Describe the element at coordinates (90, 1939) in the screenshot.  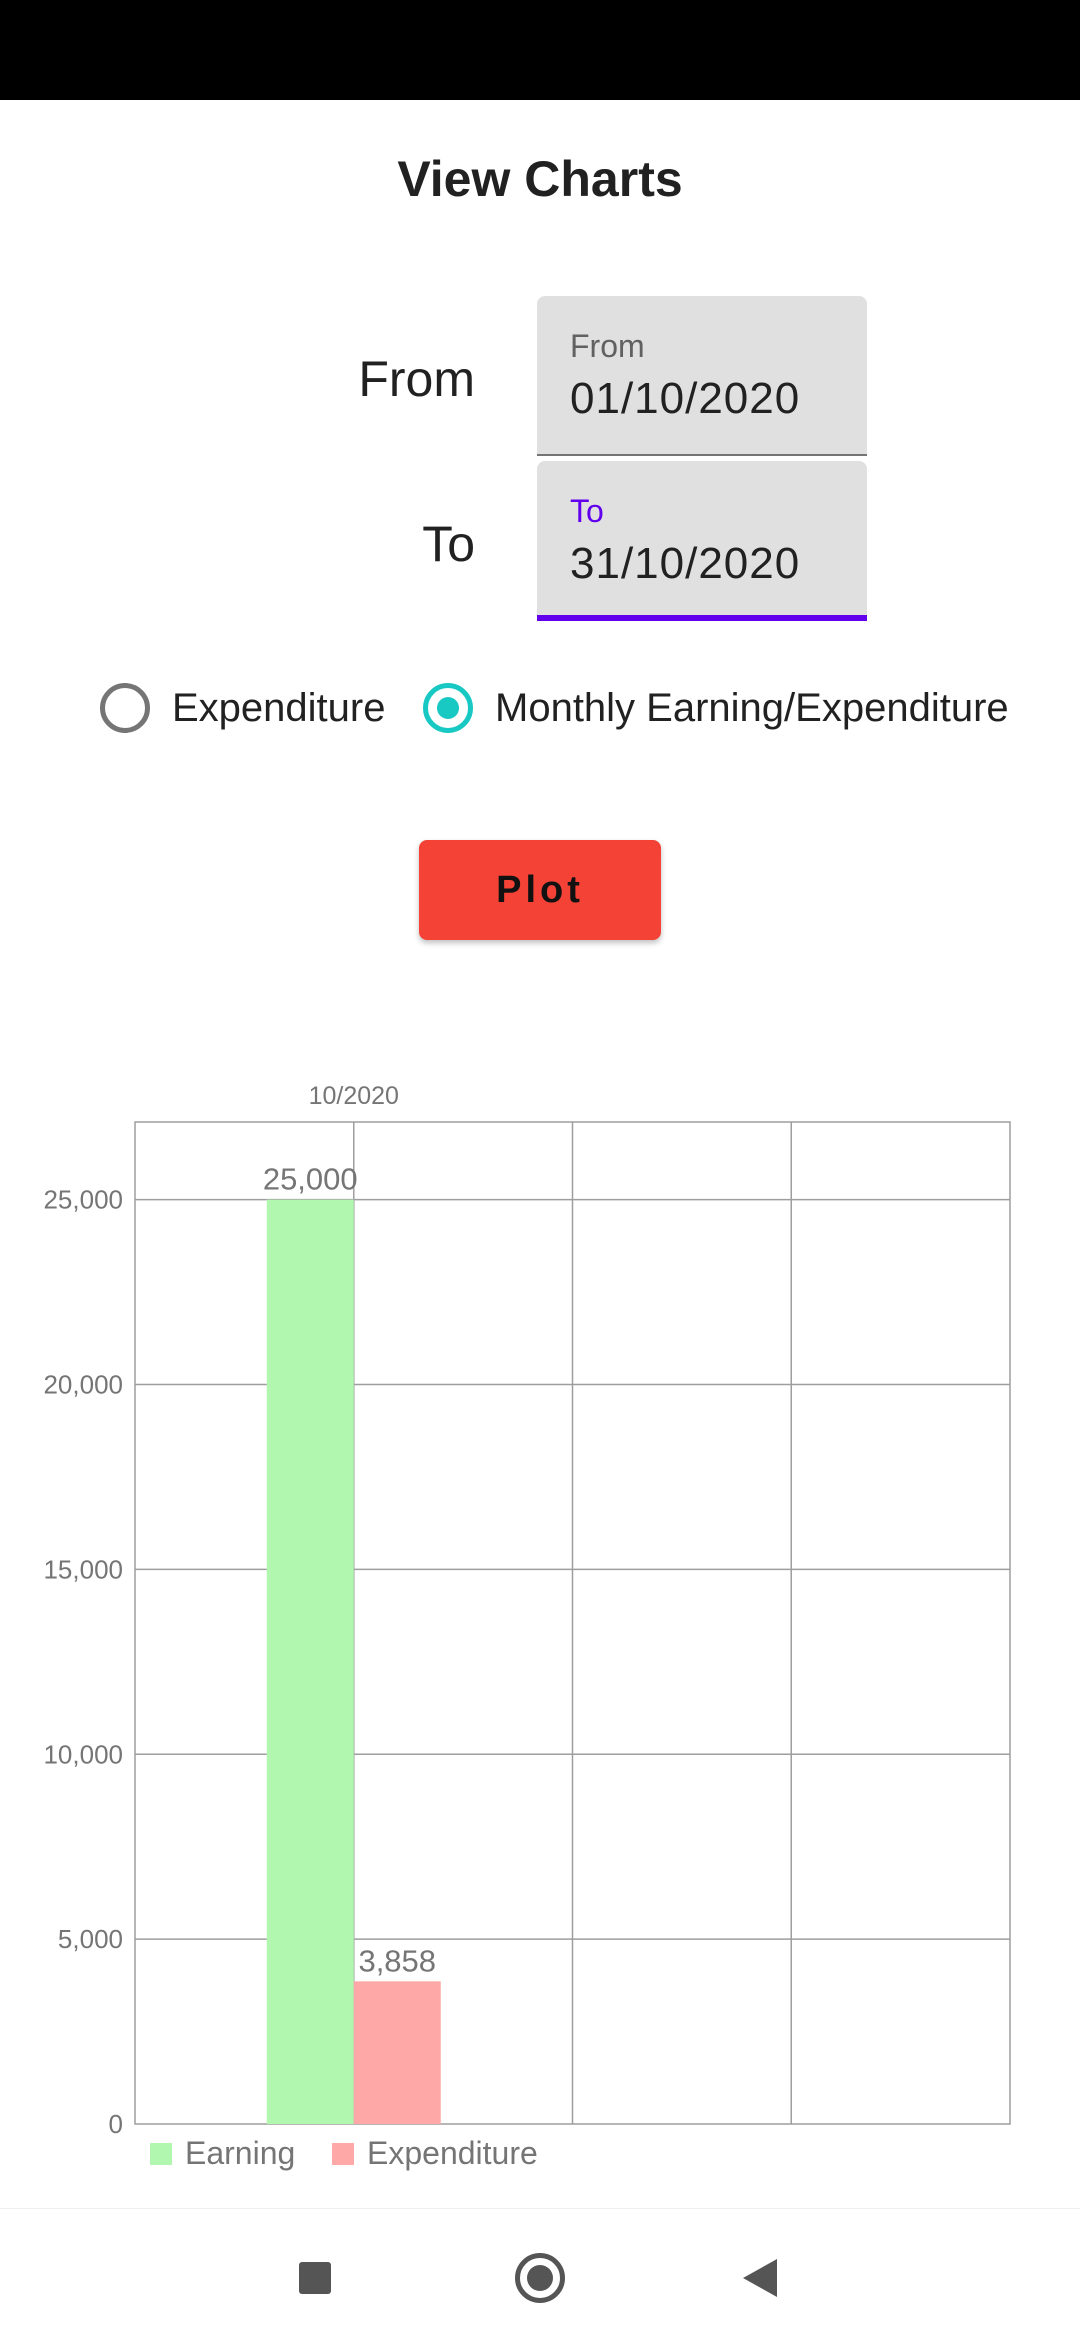
I see `y-tick-label: 5,000` at that location.